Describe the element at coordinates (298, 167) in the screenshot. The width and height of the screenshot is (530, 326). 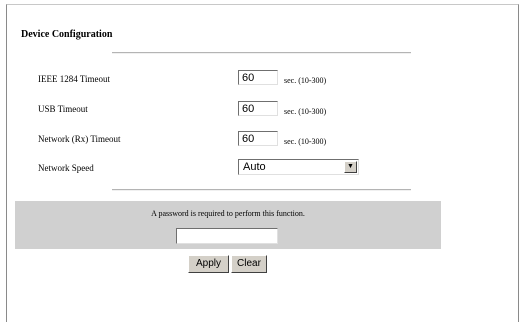
I see `network-speed-select: Auto ▼` at that location.